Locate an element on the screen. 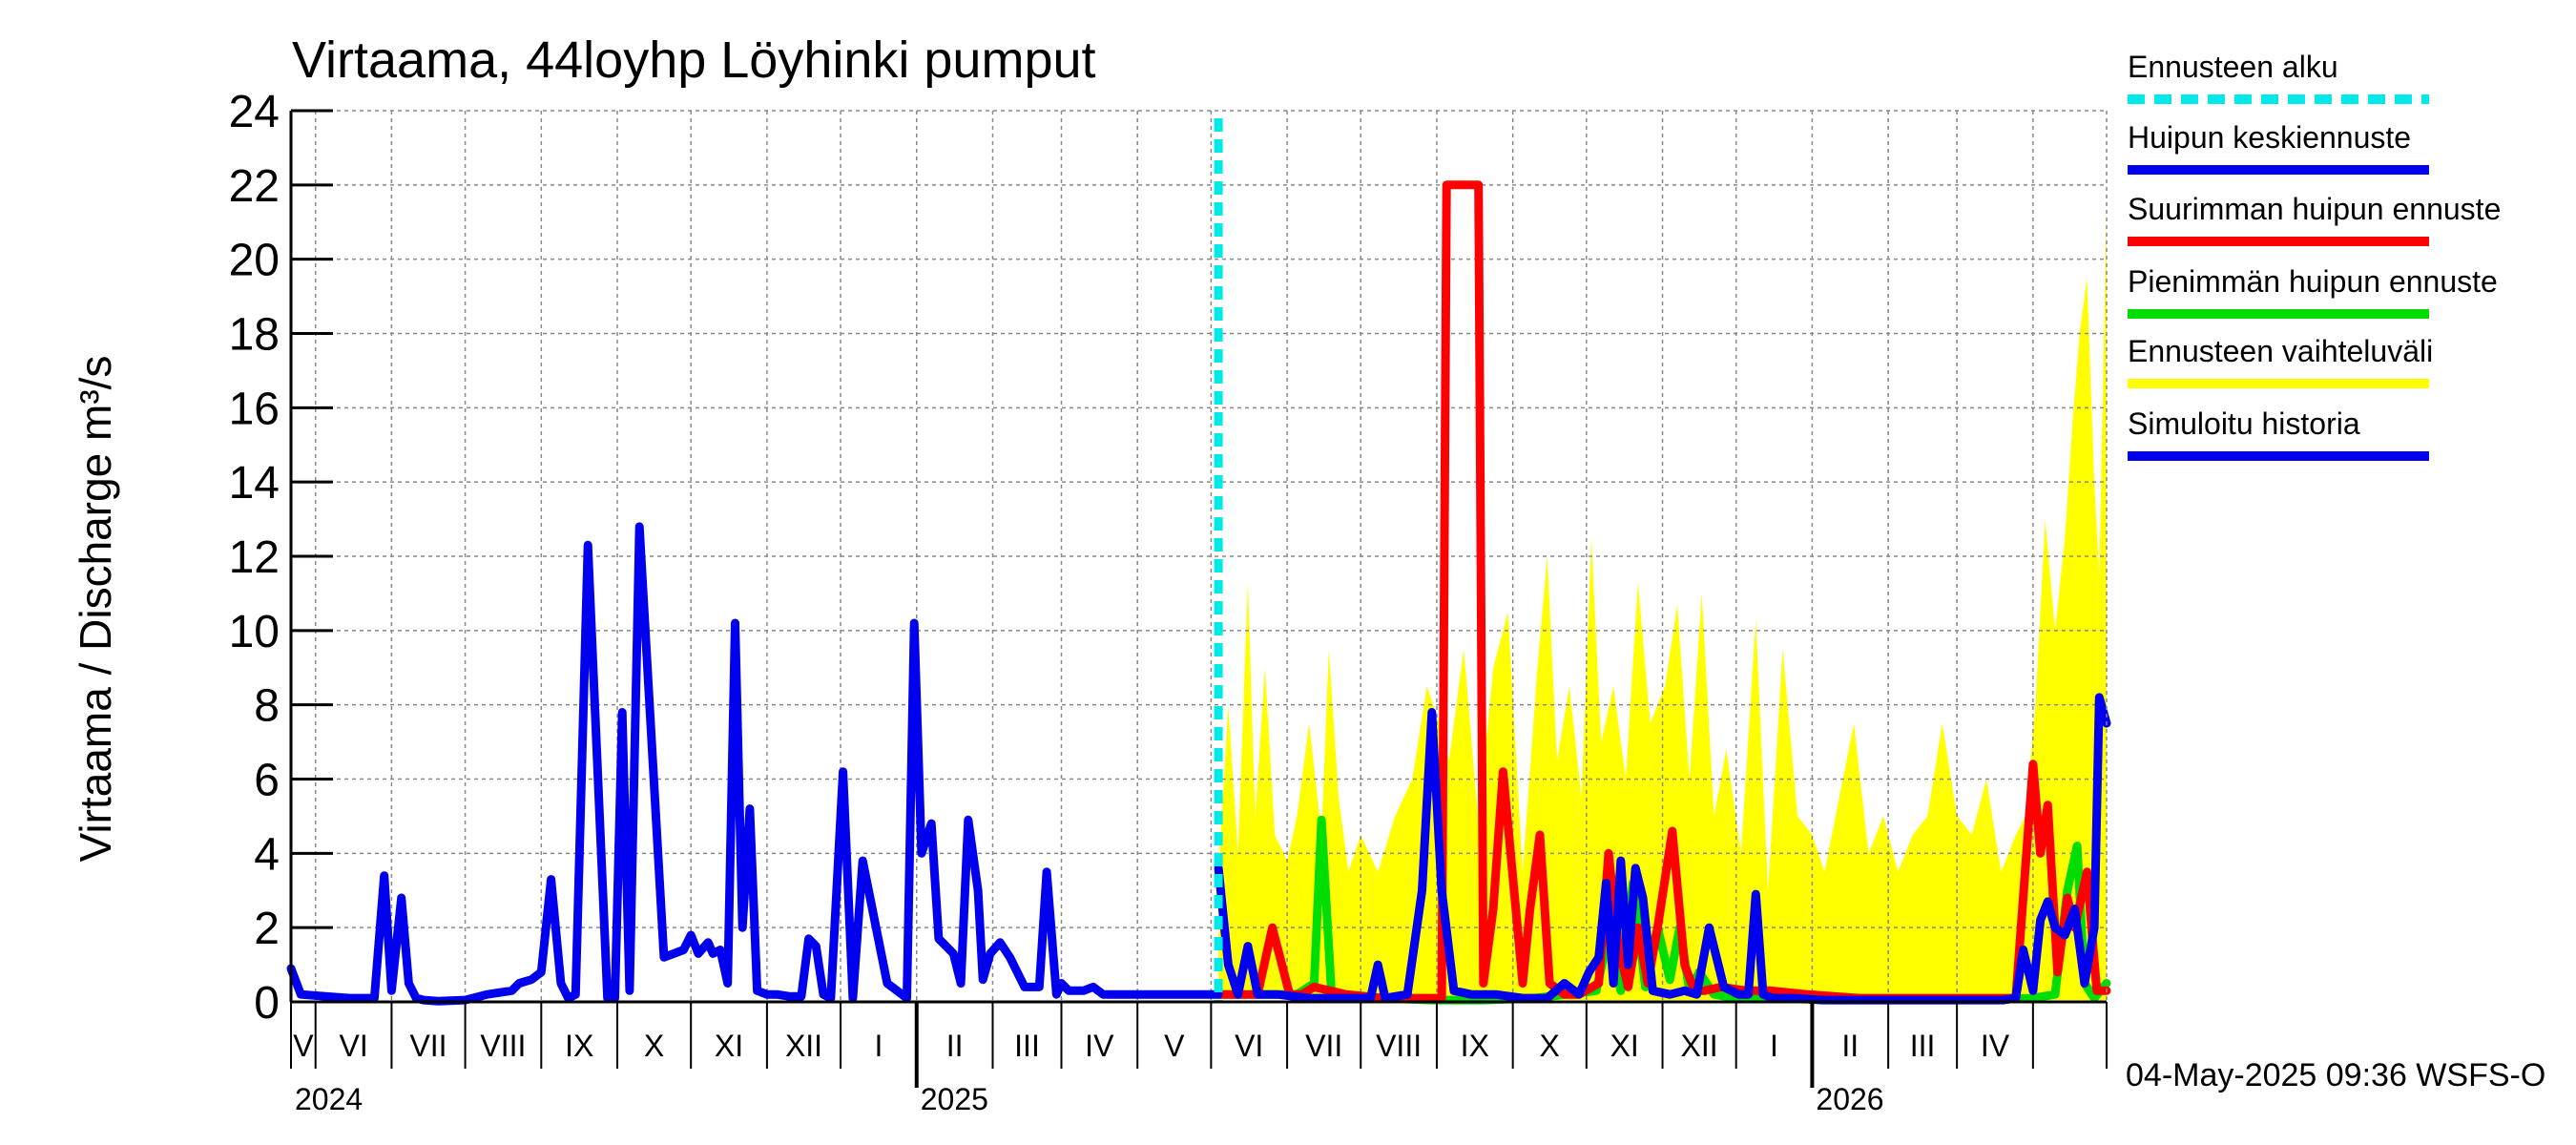  y-tick-label: 4 is located at coordinates (267, 855).